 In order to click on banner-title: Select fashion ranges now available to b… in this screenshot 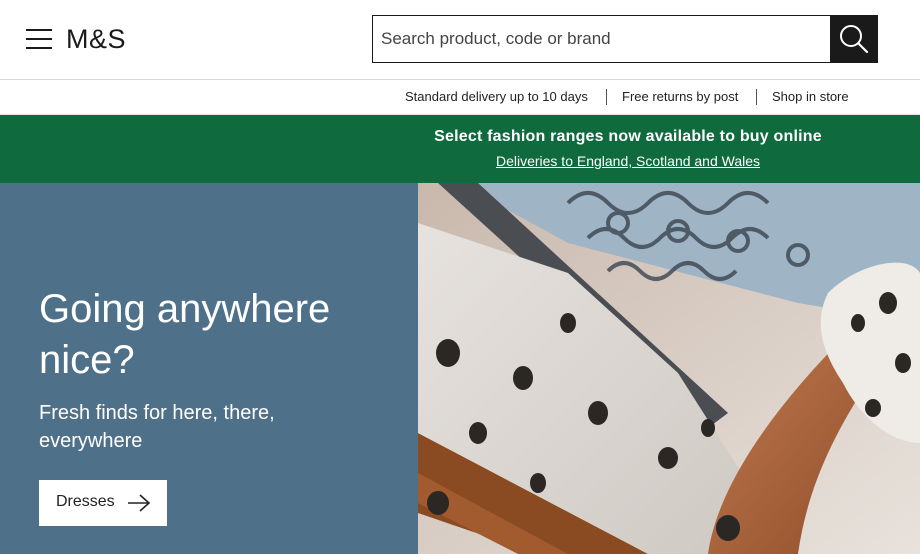, I will do `click(628, 136)`.